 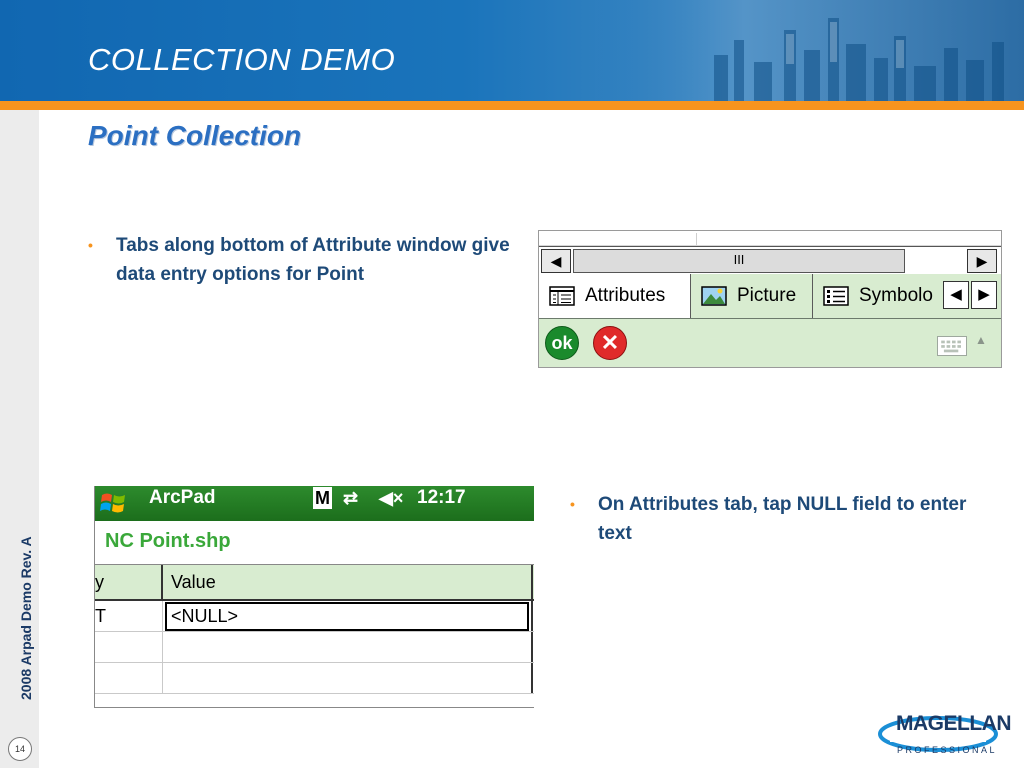 I want to click on footer-revision-text: 2008 Arpad Demo Rev. A, so click(x=26, y=618).